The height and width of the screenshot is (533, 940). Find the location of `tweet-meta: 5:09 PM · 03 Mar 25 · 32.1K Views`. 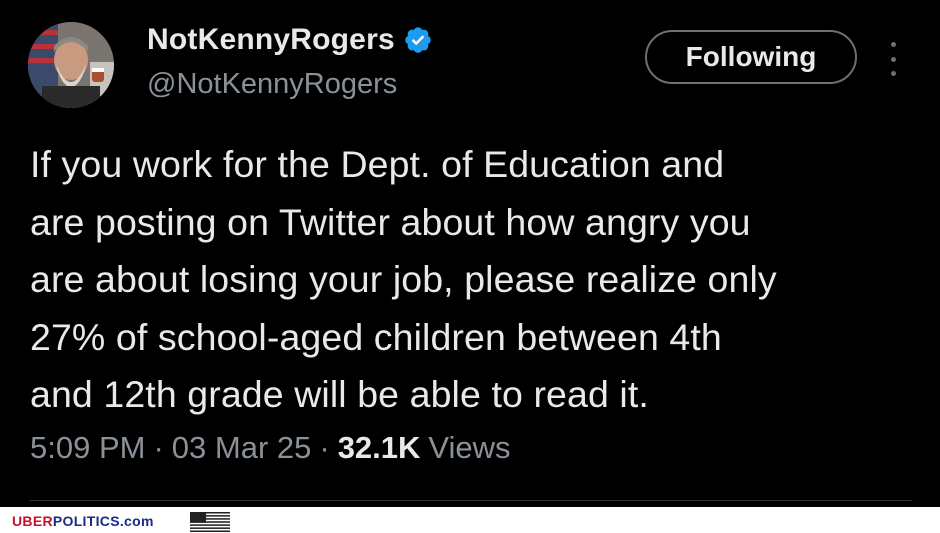

tweet-meta: 5:09 PM · 03 Mar 25 · 32.1K Views is located at coordinates (270, 448).